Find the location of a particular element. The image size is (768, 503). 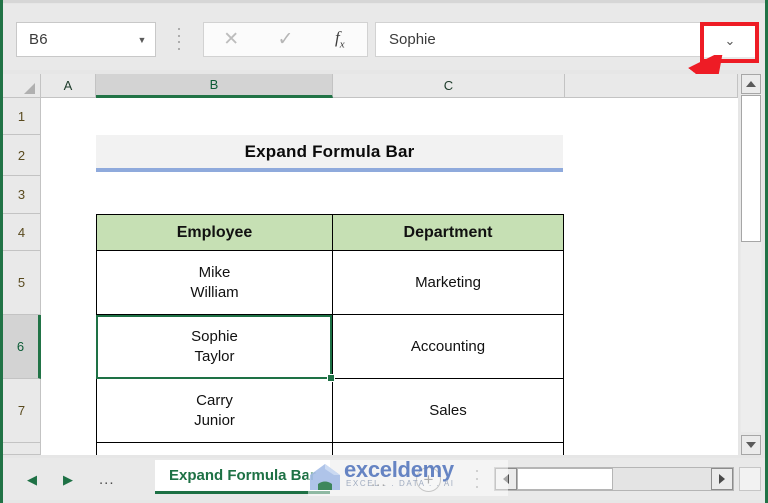

row-header-1: 1 is located at coordinates (22, 116).